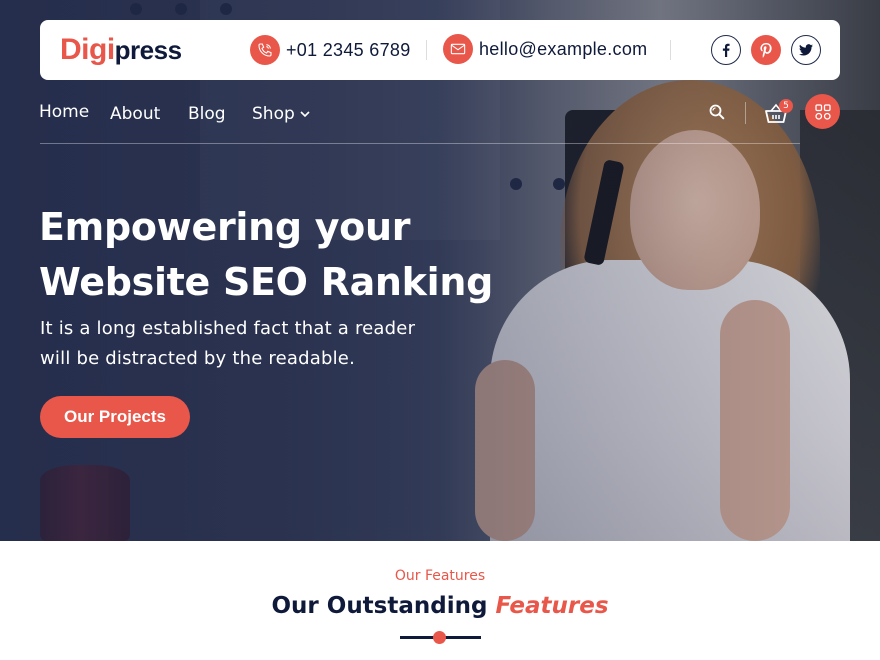 Image resolution: width=880 pixels, height=660 pixels. Describe the element at coordinates (135, 114) in the screenshot. I see `nav-about: About` at that location.